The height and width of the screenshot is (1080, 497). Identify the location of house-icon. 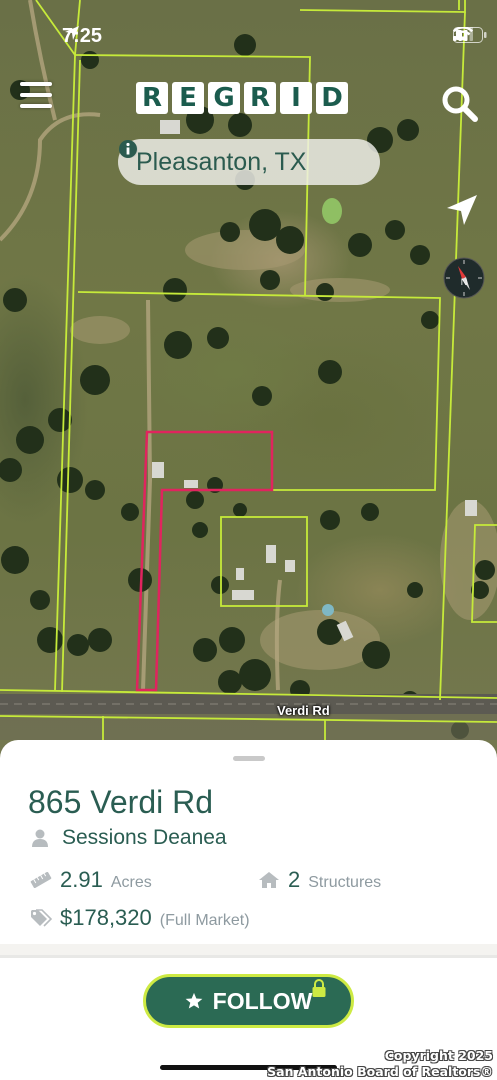
(269, 880).